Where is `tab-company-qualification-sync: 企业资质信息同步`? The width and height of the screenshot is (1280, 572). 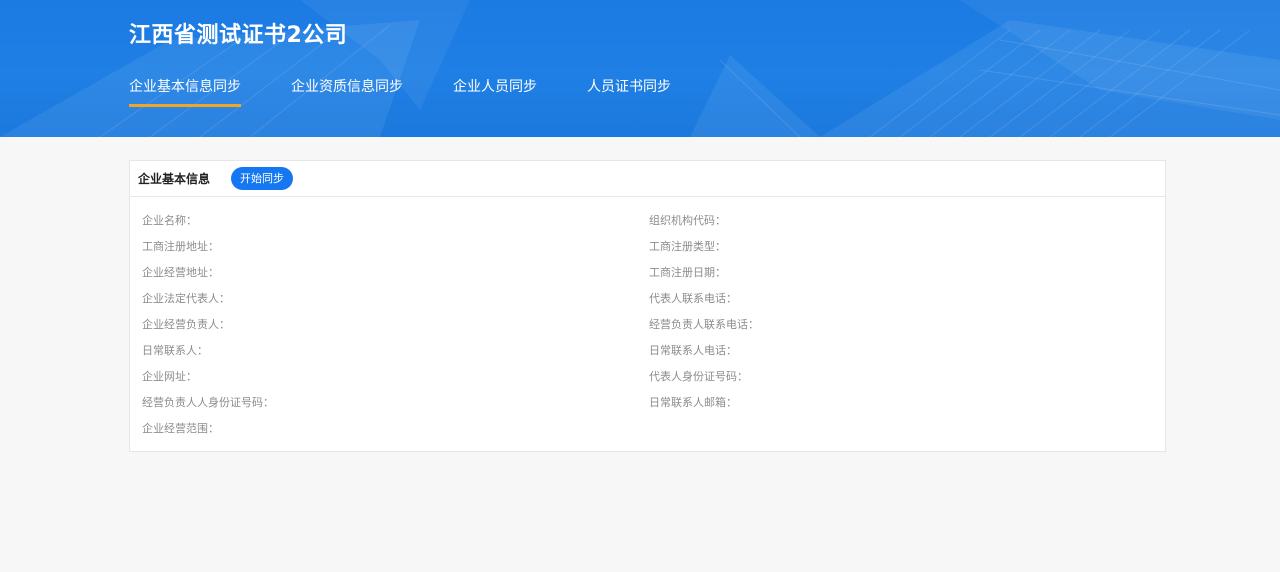
tab-company-qualification-sync: 企业资质信息同步 is located at coordinates (347, 91).